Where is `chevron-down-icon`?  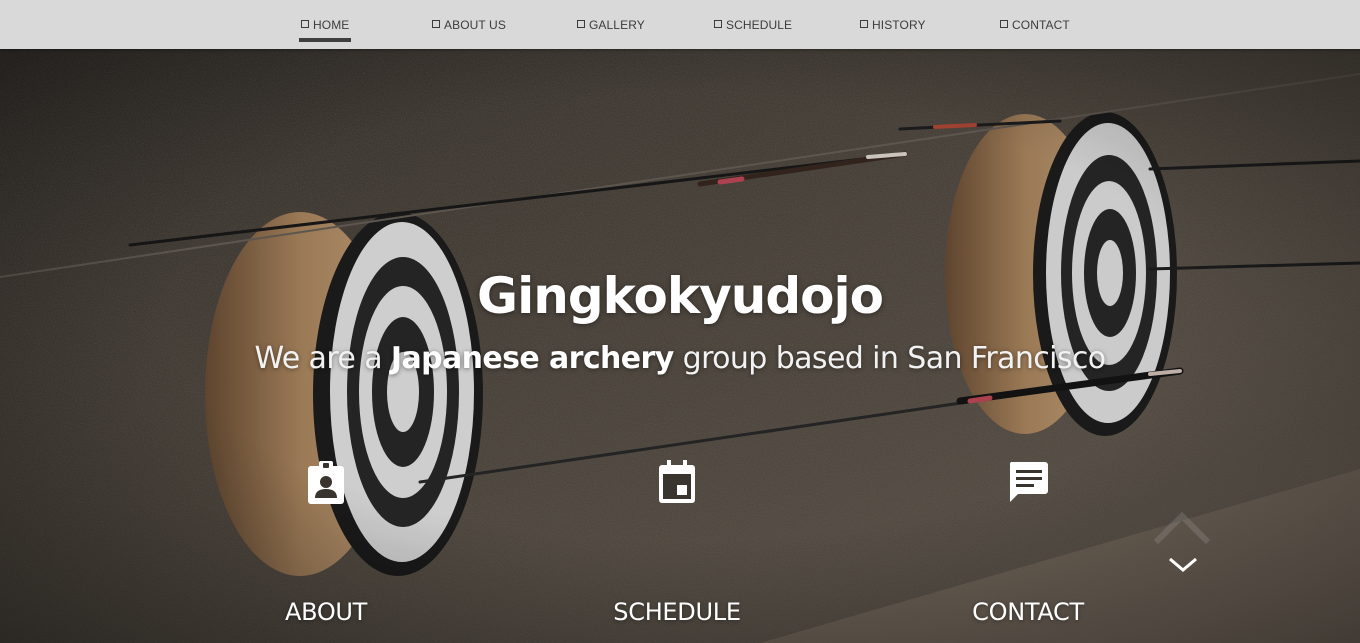 chevron-down-icon is located at coordinates (1183, 565).